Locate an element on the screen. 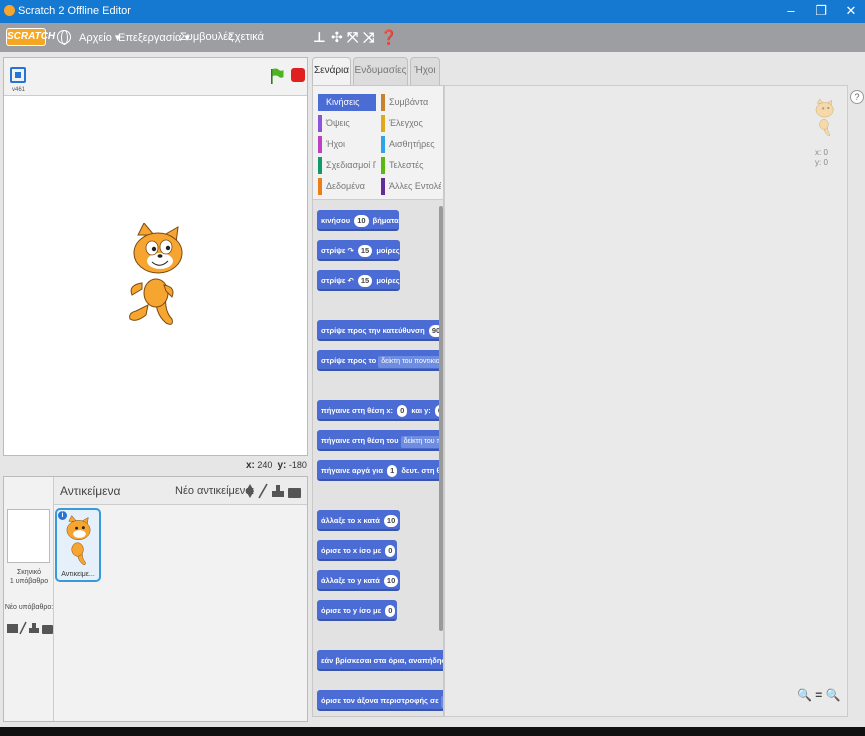  help-question-icon: ❓ is located at coordinates (388, 37).